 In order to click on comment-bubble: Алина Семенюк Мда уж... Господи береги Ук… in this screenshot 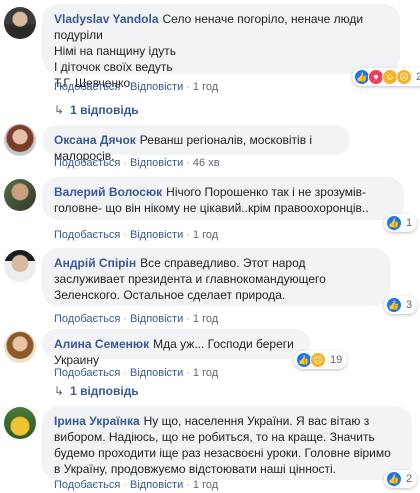, I will do `click(176, 348)`.